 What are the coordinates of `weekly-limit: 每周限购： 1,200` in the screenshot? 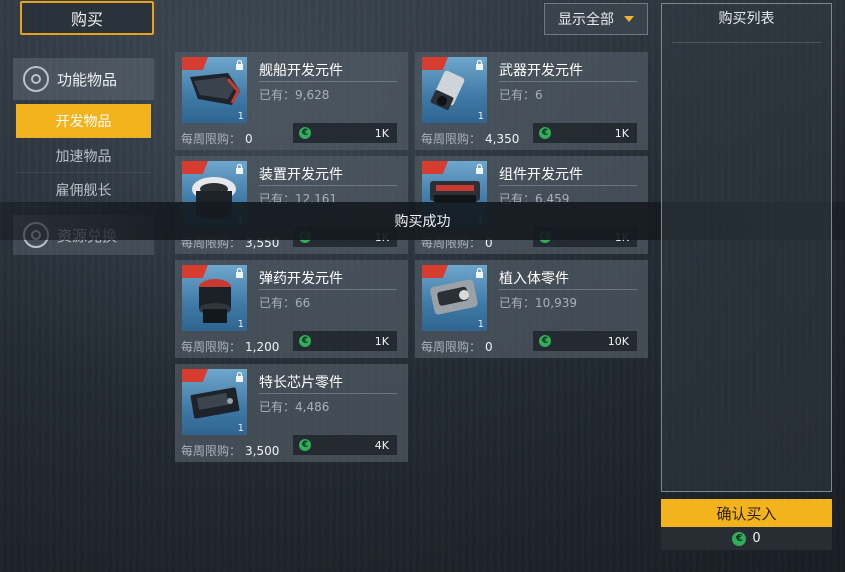 It's located at (230, 346).